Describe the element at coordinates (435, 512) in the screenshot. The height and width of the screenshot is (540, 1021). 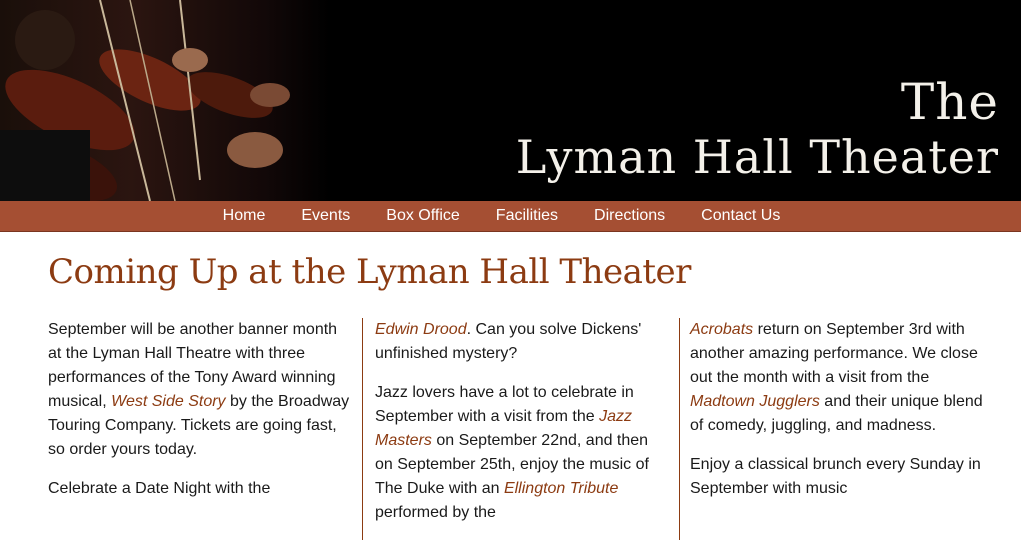
I see `text: performed by the` at that location.